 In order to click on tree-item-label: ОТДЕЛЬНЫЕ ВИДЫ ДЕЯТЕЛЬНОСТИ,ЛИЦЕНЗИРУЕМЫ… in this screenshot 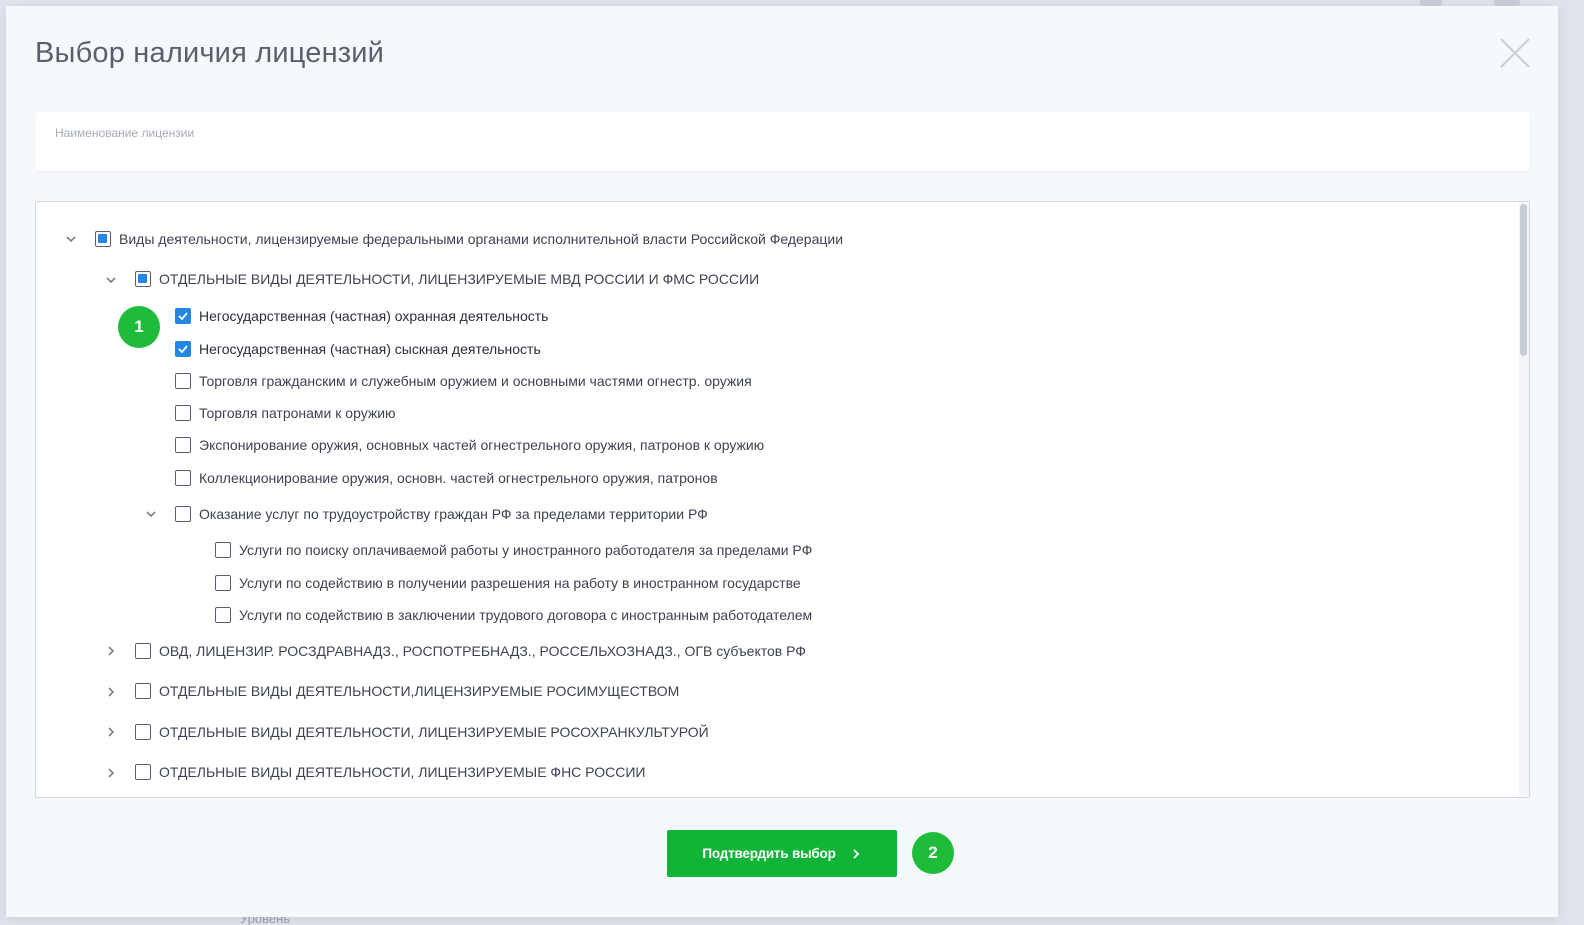, I will do `click(419, 691)`.